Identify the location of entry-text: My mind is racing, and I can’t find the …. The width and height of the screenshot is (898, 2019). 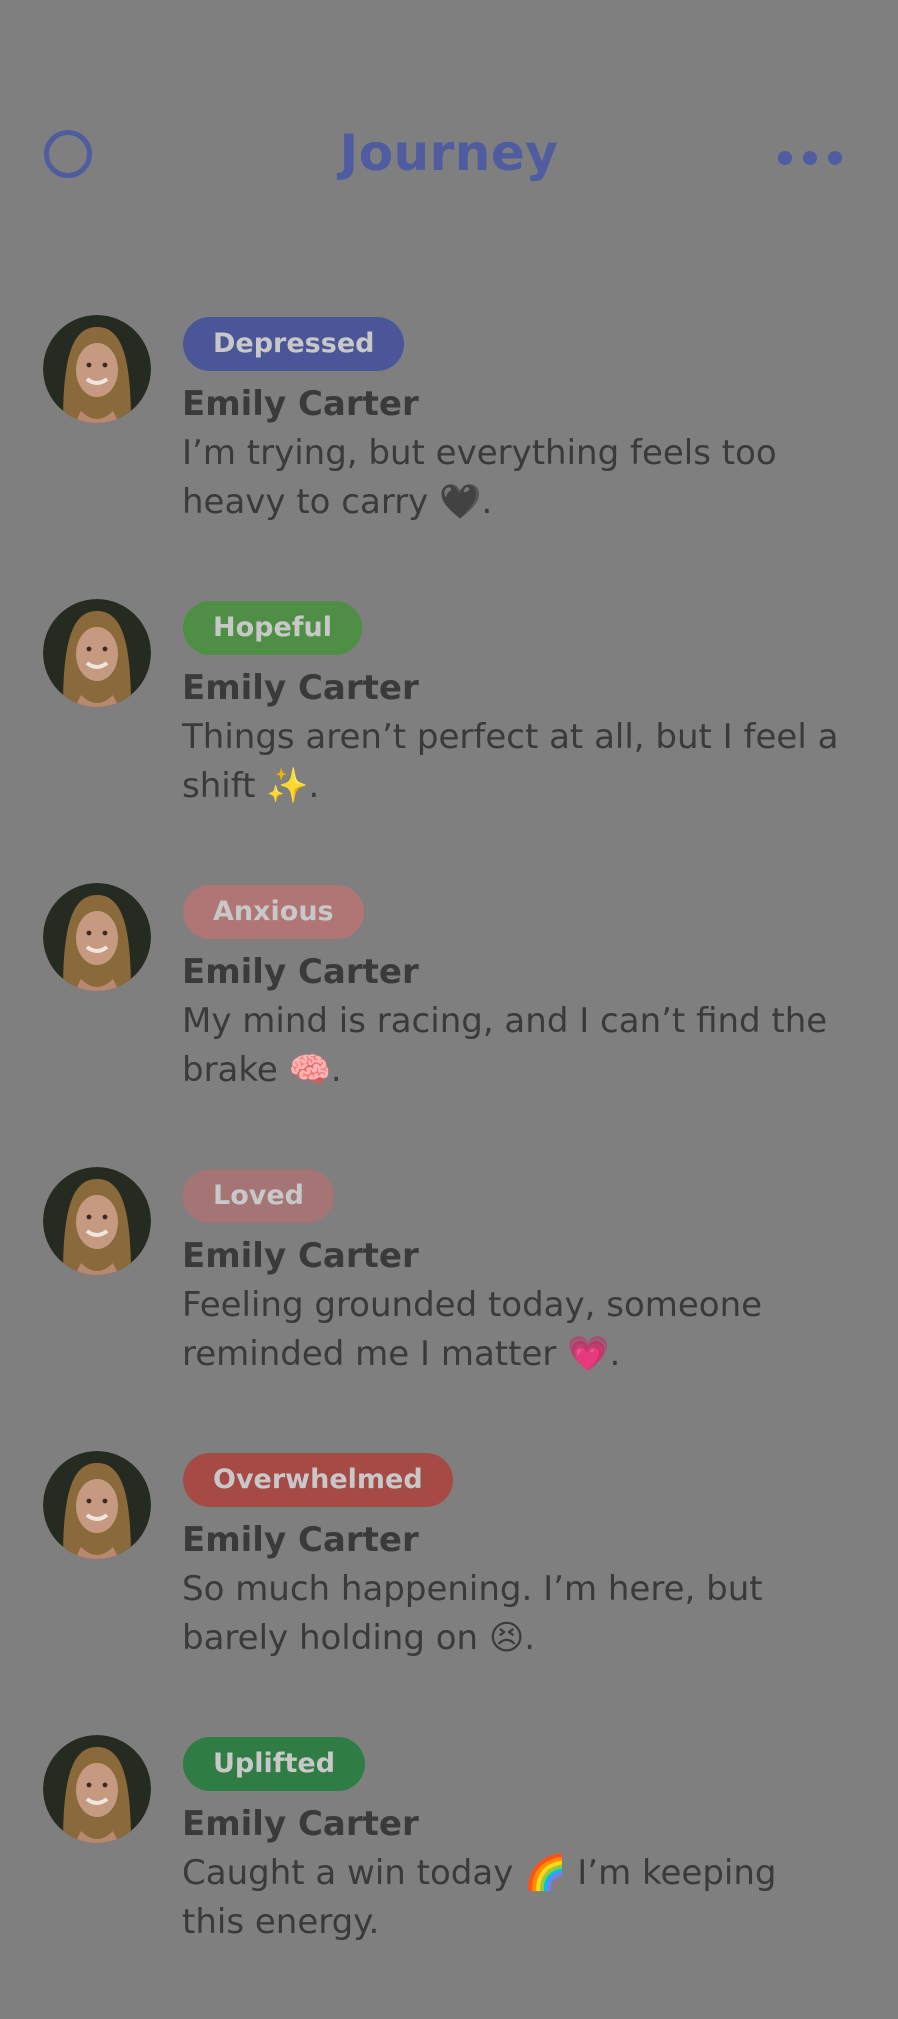
(505, 1045).